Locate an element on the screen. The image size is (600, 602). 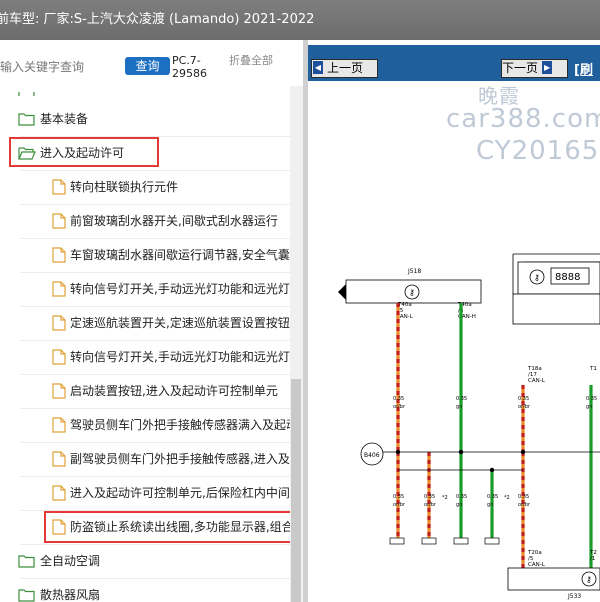
tree-item-basic-equipment: 基本装备 is located at coordinates (154, 119).